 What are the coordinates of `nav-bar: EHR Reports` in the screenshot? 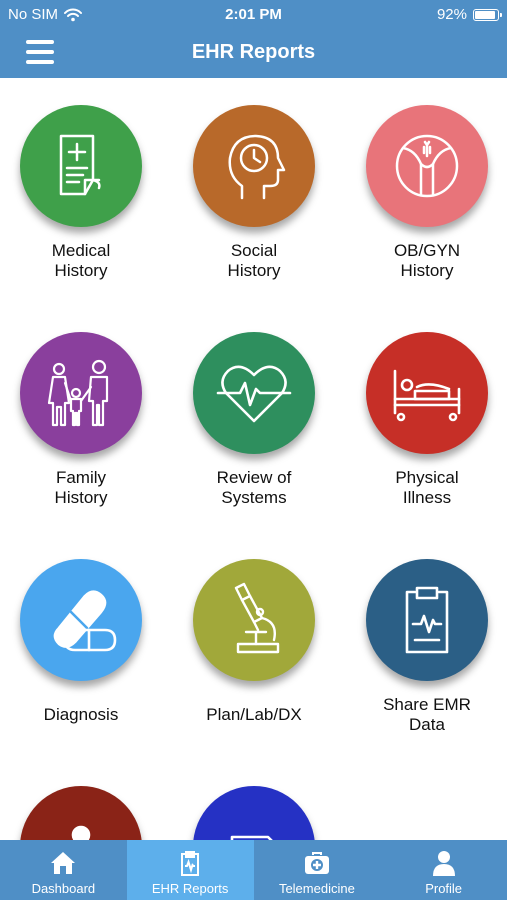 It's located at (253, 54).